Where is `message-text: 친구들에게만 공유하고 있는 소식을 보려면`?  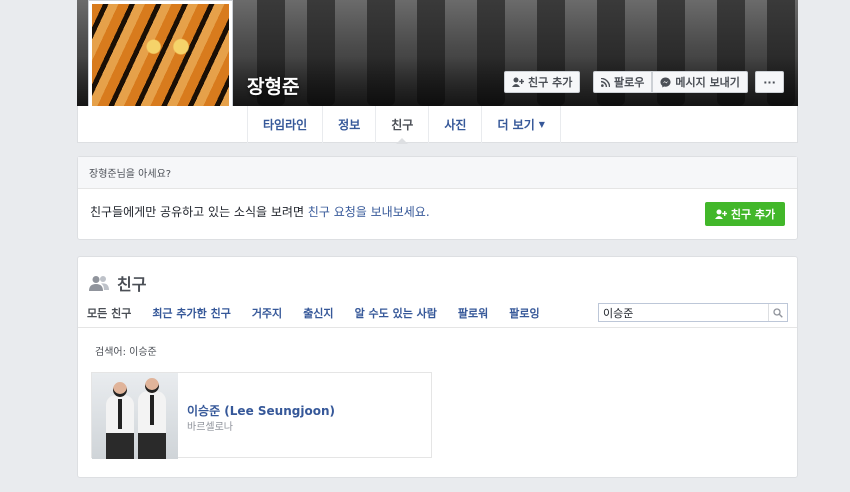
message-text: 친구들에게만 공유하고 있는 소식을 보려면 is located at coordinates (199, 212).